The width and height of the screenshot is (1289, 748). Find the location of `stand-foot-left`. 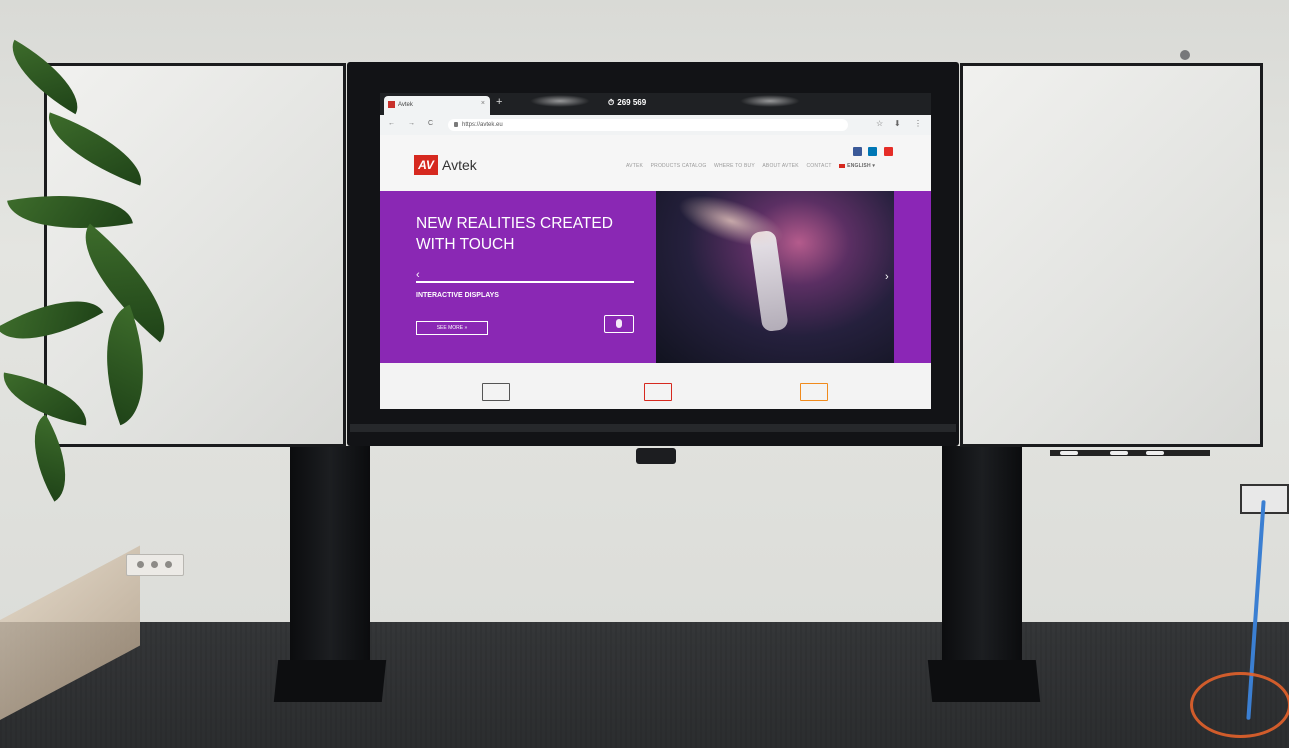

stand-foot-left is located at coordinates (330, 681).